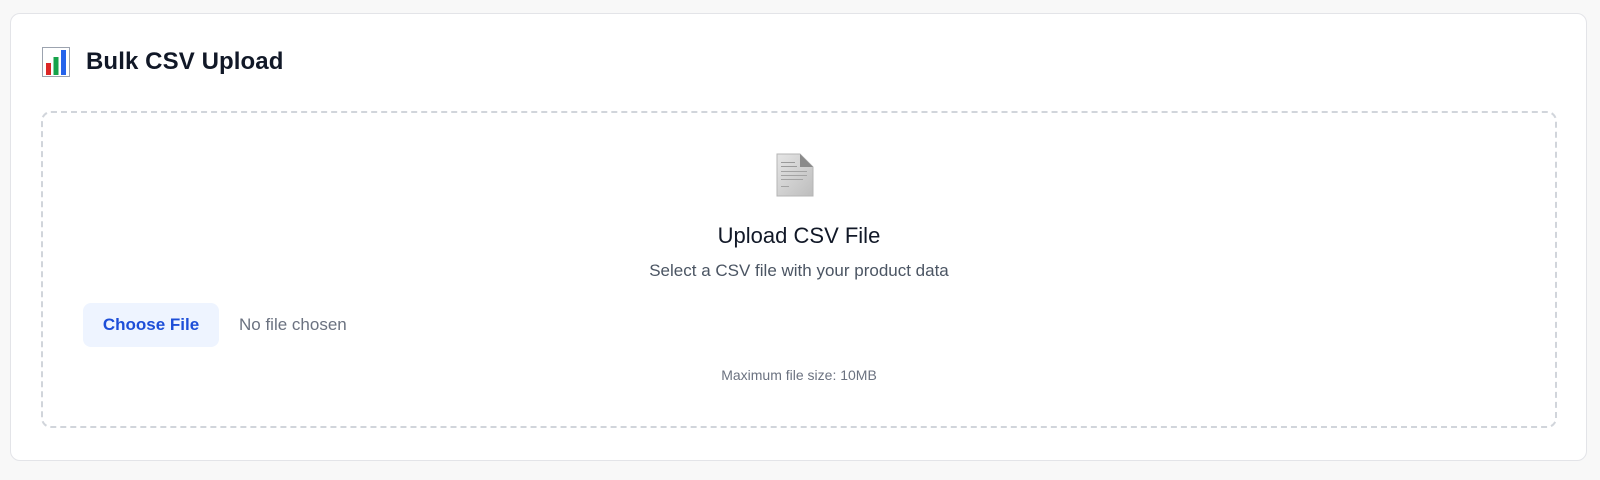 This screenshot has height=480, width=1600. What do you see at coordinates (185, 61) in the screenshot?
I see `page-title: Bulk CSV Upload` at bounding box center [185, 61].